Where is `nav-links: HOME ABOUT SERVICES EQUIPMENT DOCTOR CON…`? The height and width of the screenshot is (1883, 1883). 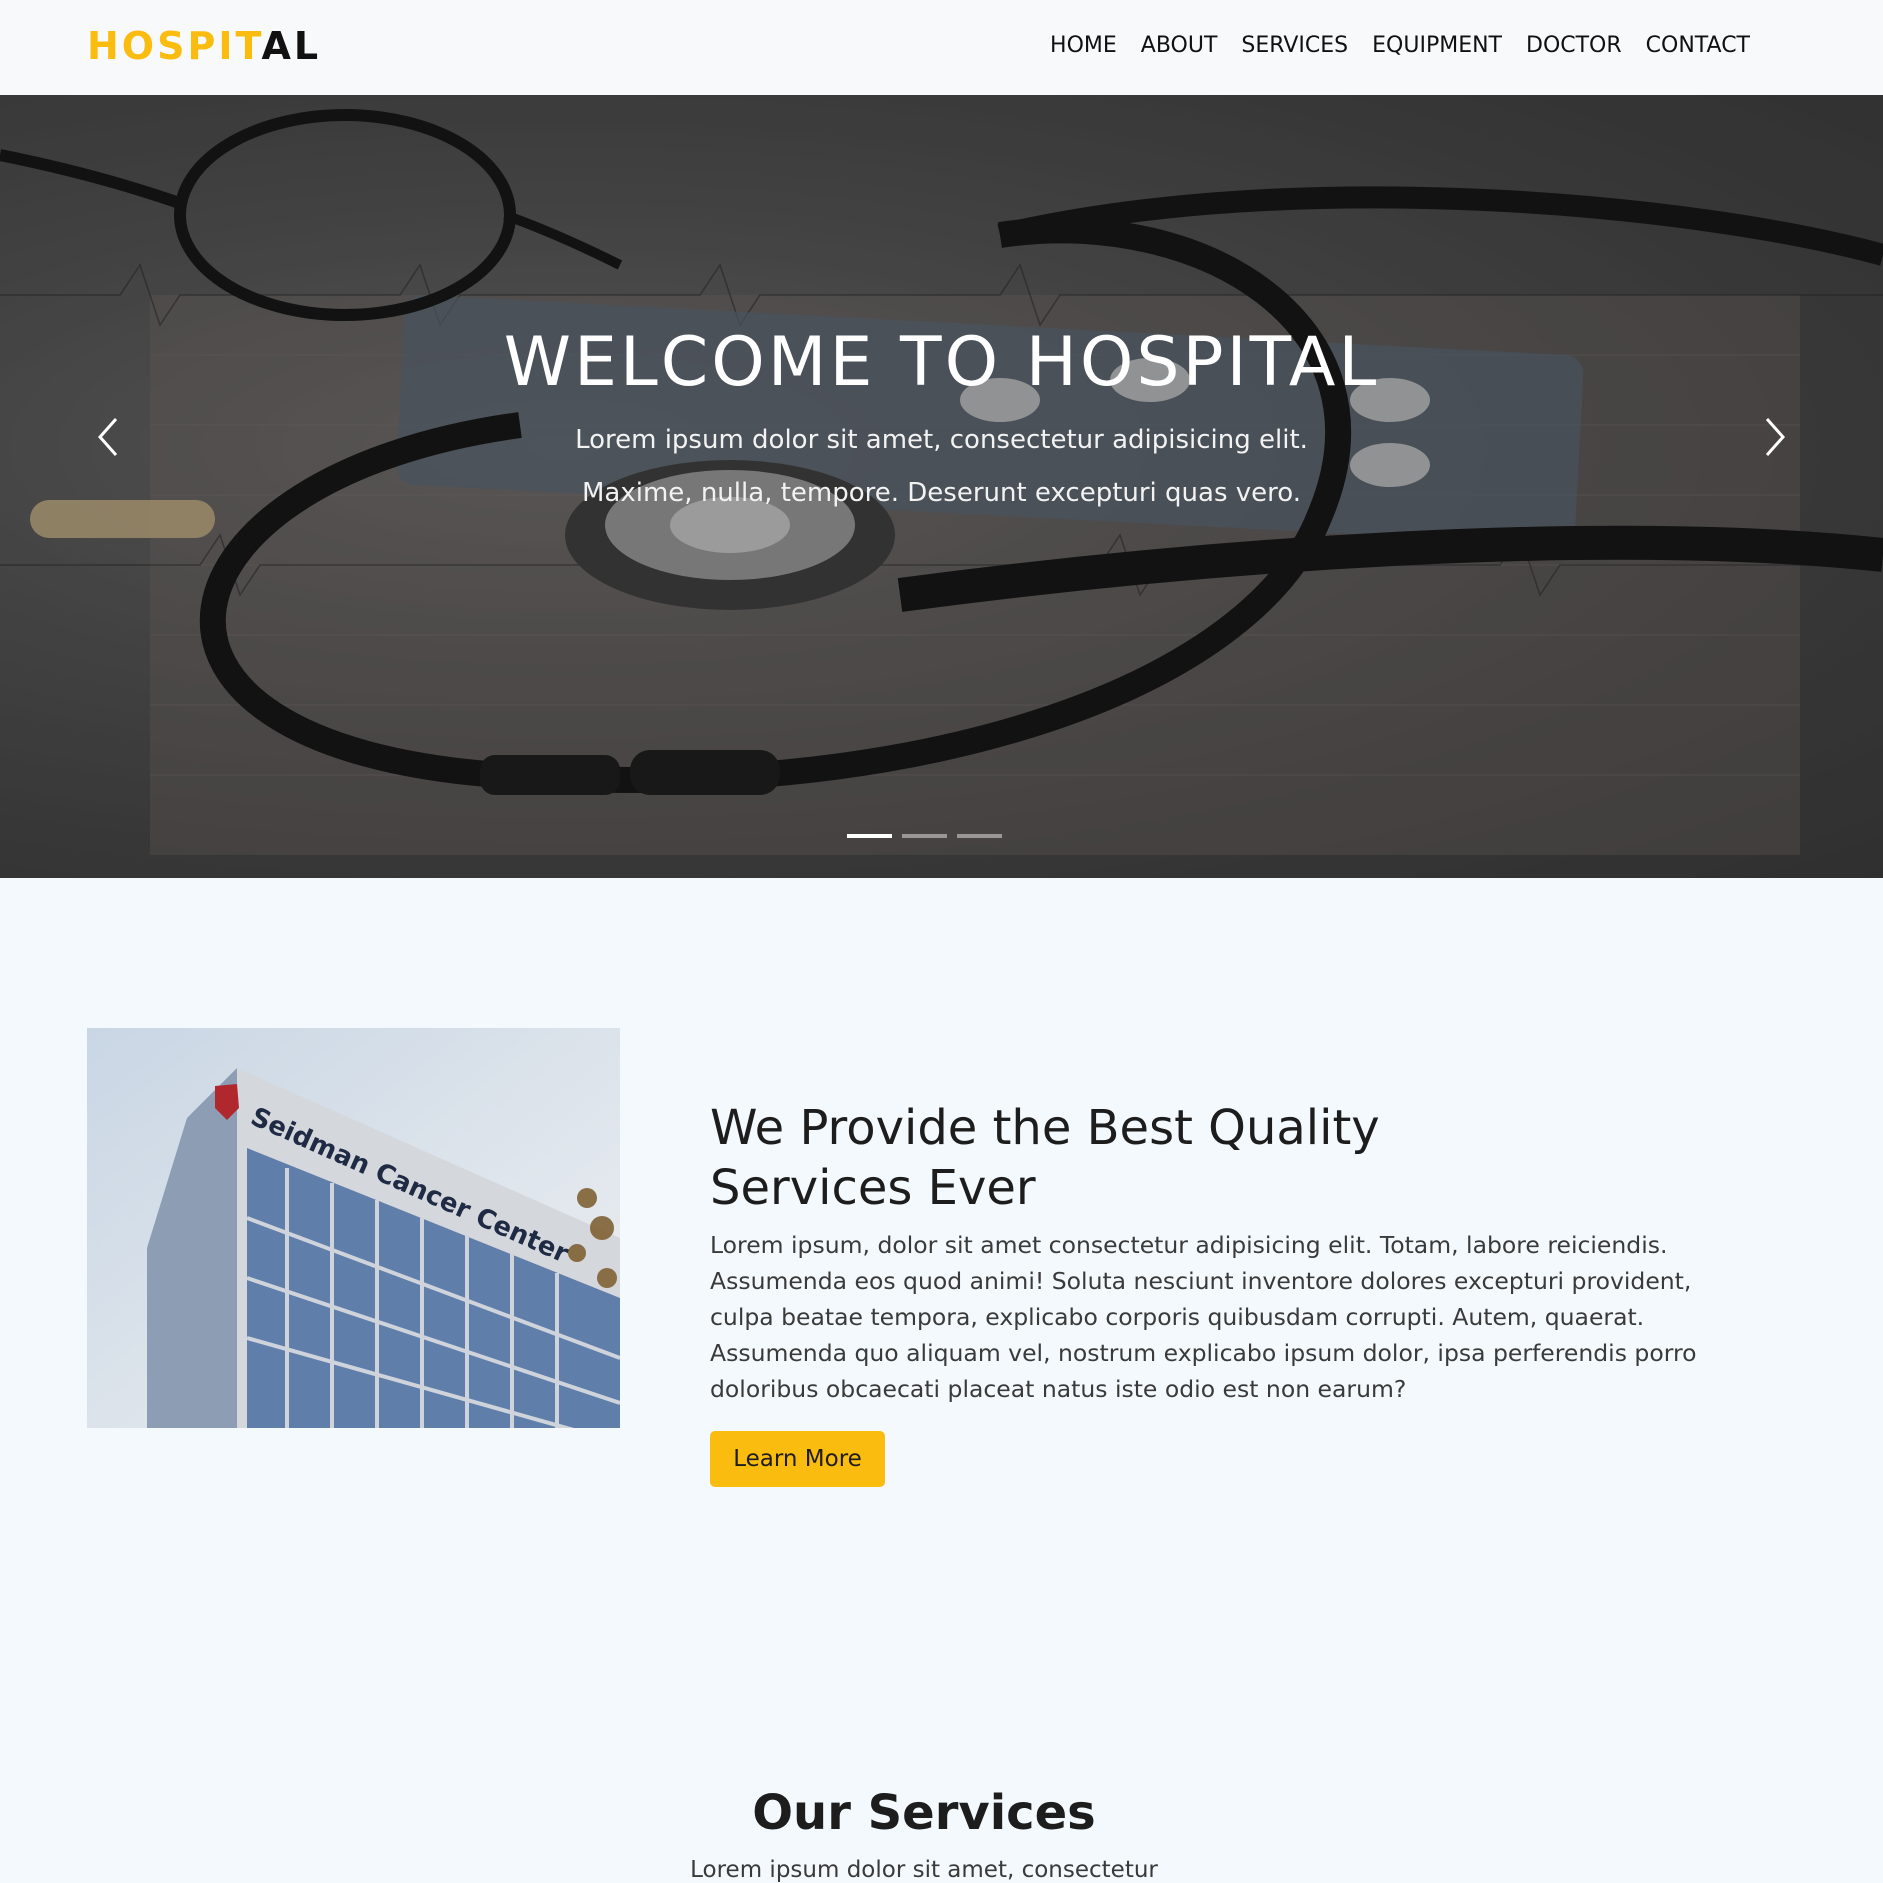
nav-links: HOME ABOUT SERVICES EQUIPMENT DOCTOR CON… is located at coordinates (1400, 45).